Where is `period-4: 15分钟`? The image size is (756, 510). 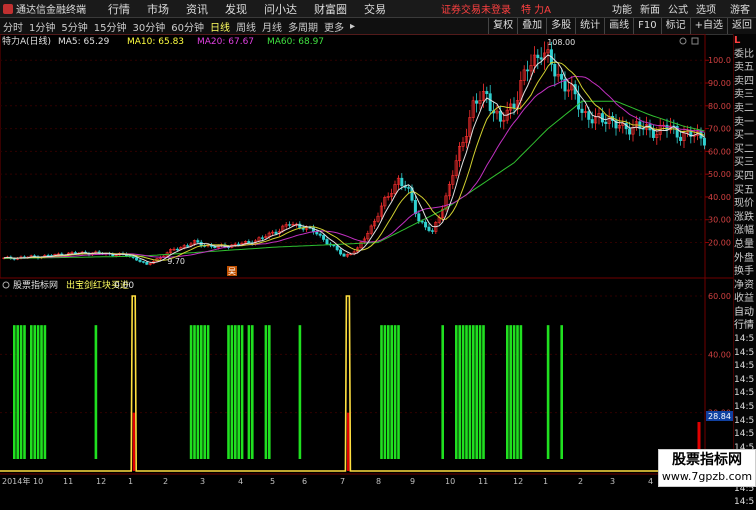 period-4: 15分钟 is located at coordinates (110, 26).